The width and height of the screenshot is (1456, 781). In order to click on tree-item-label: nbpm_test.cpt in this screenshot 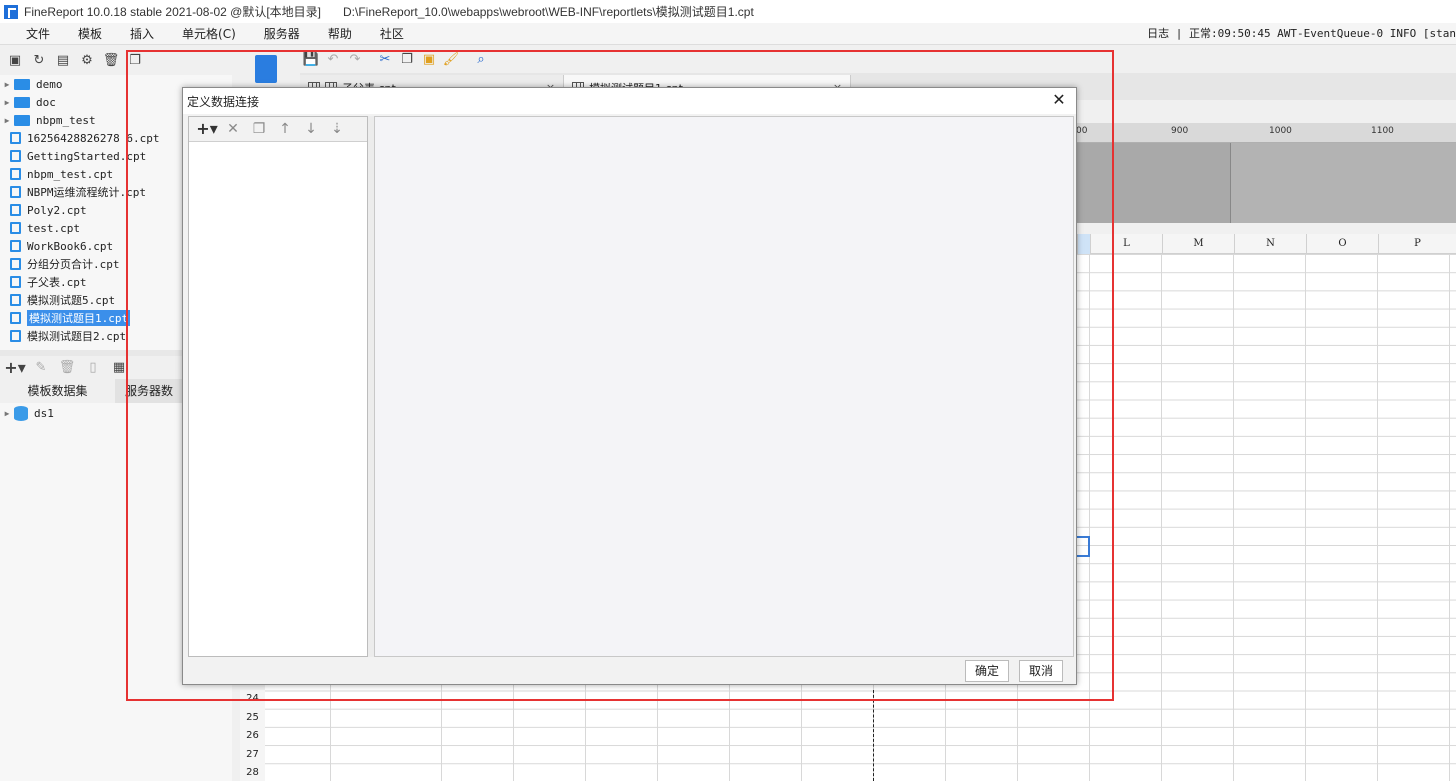, I will do `click(70, 174)`.